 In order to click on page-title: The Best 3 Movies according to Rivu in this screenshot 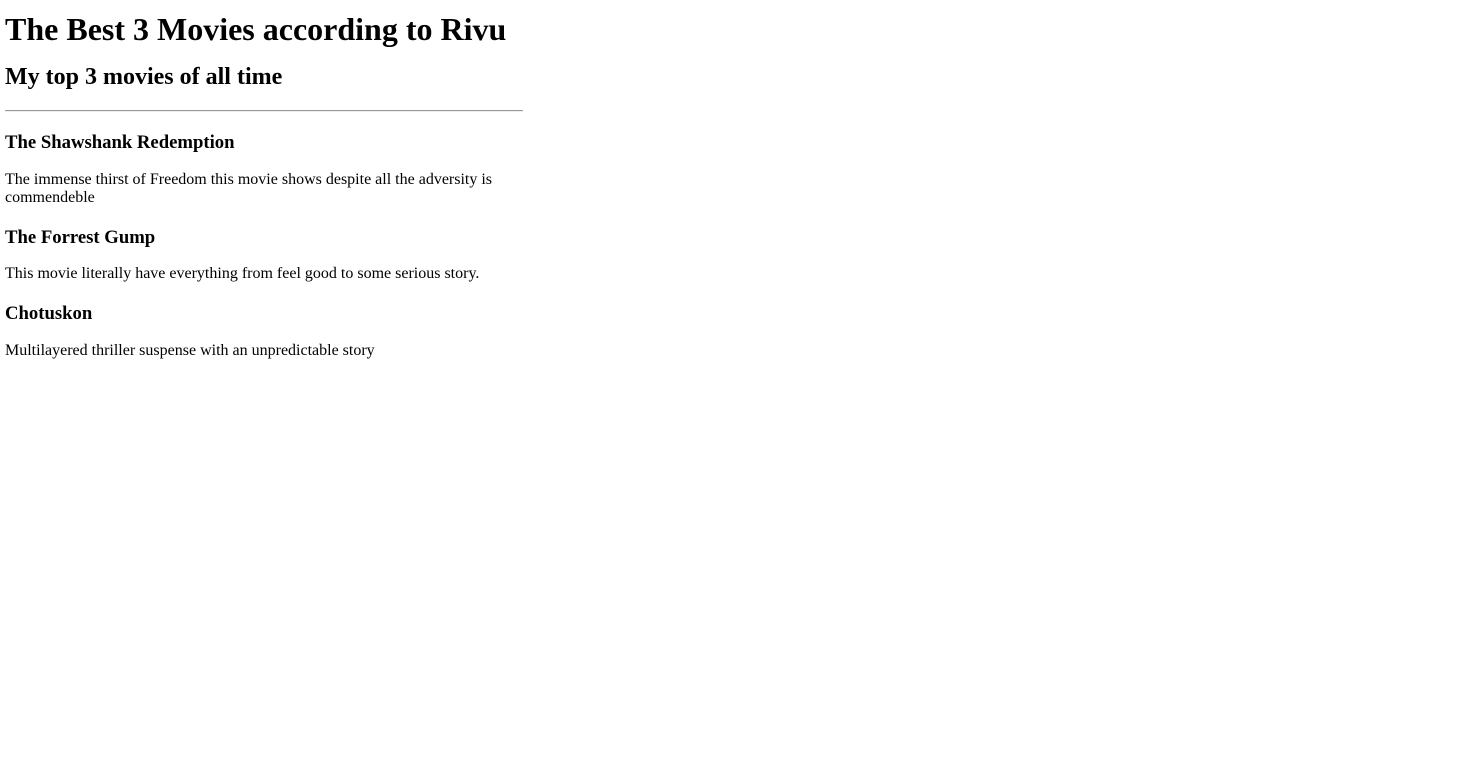, I will do `click(256, 29)`.